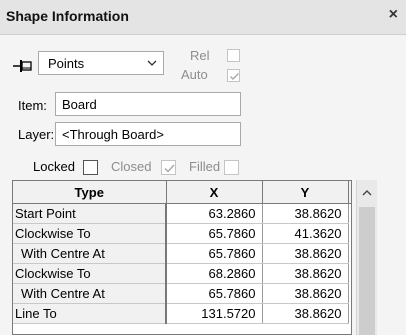 This screenshot has height=335, width=406. What do you see at coordinates (203, 17) in the screenshot?
I see `title-bar: Shape Information ×` at bounding box center [203, 17].